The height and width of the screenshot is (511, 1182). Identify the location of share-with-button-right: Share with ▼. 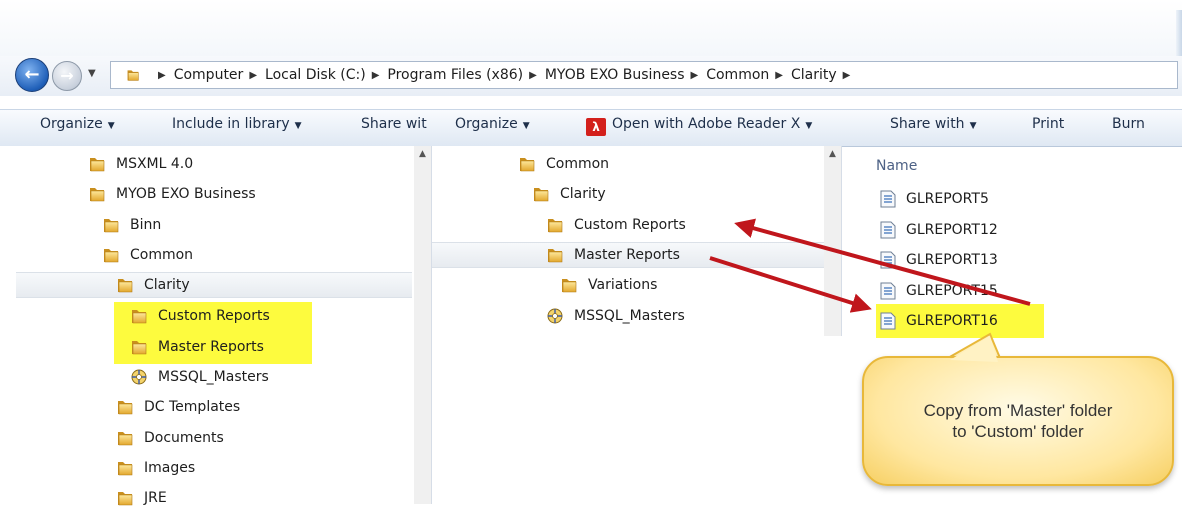
(933, 124).